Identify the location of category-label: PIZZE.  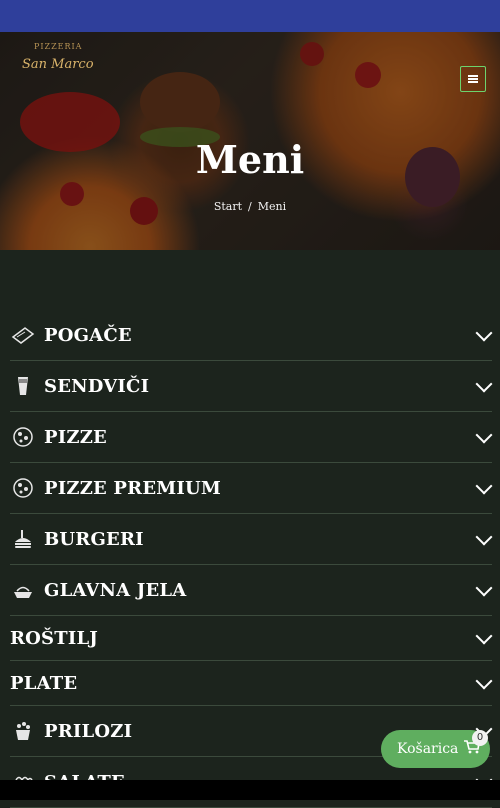
(75, 437).